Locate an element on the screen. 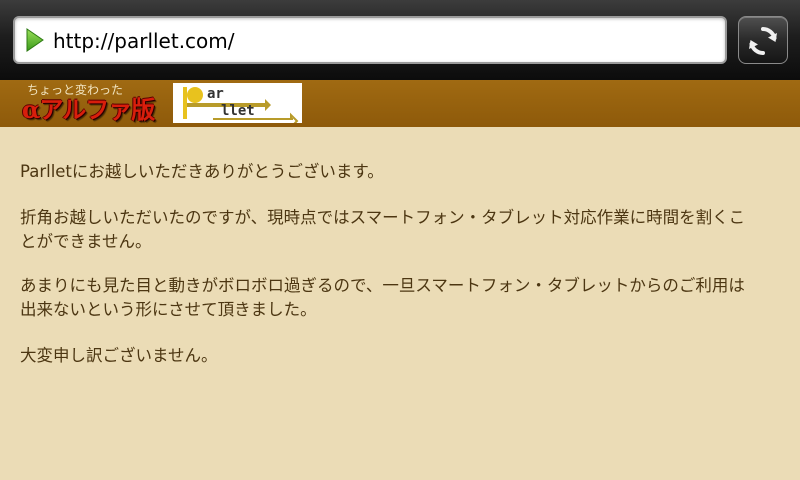  site-logo: ちょっと変わった αアルファ版 is located at coordinates (96, 104).